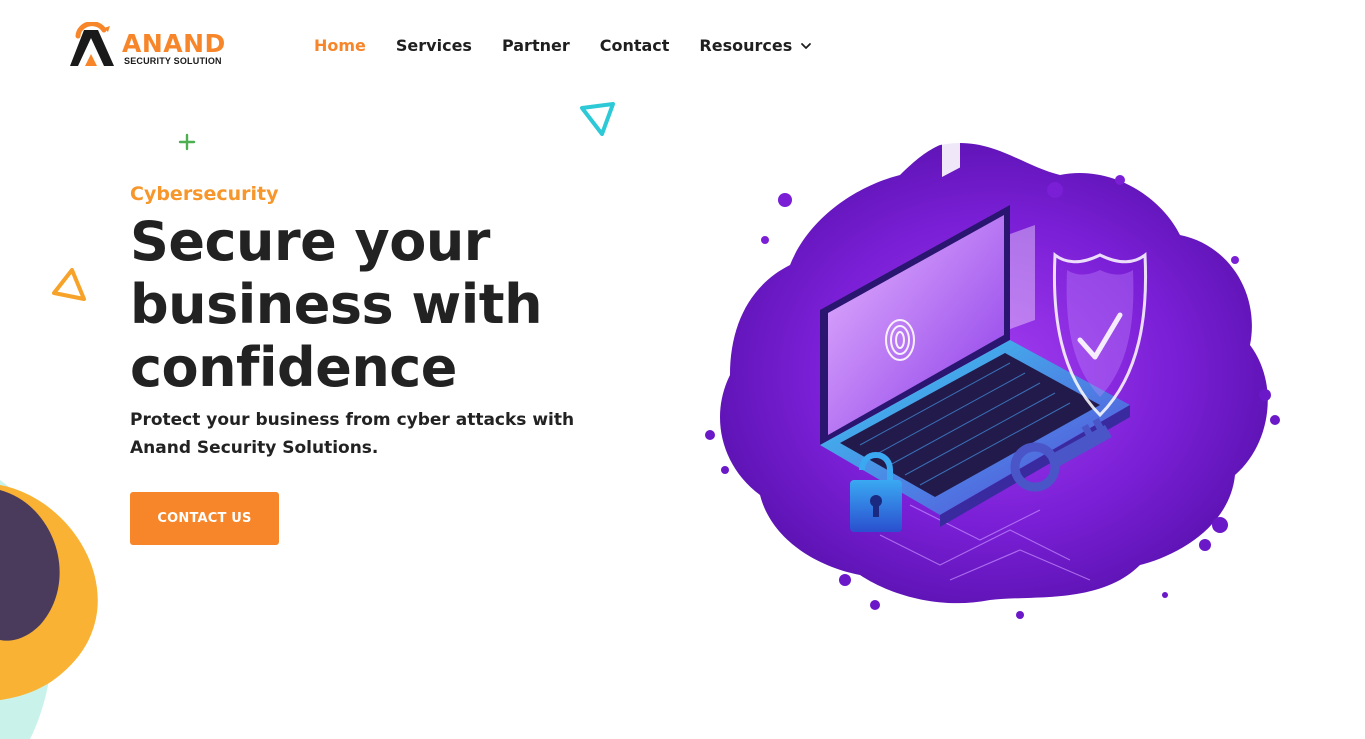 This screenshot has height=739, width=1365. Describe the element at coordinates (336, 304) in the screenshot. I see `hero-headline: Secure your business with confidence` at that location.